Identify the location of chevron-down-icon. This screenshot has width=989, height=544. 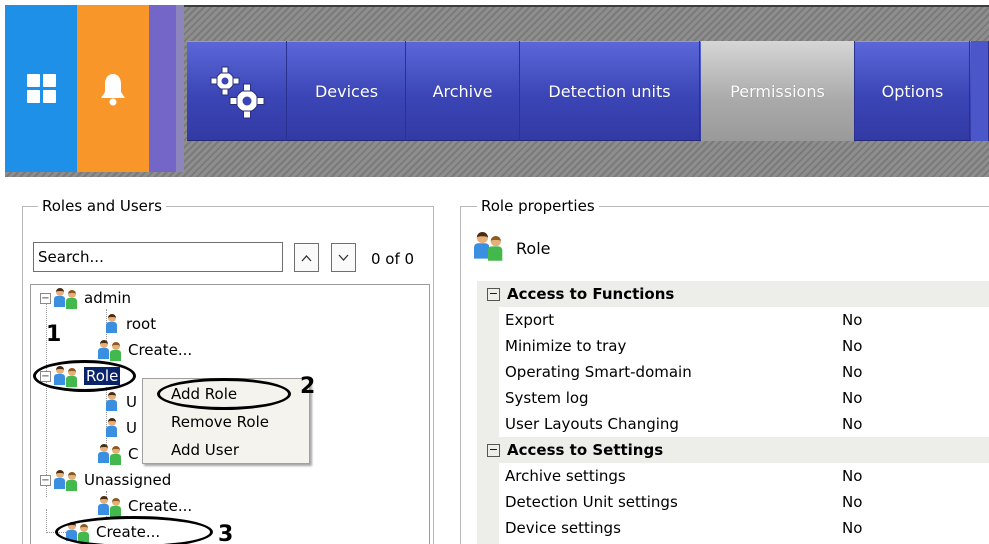
(343, 257).